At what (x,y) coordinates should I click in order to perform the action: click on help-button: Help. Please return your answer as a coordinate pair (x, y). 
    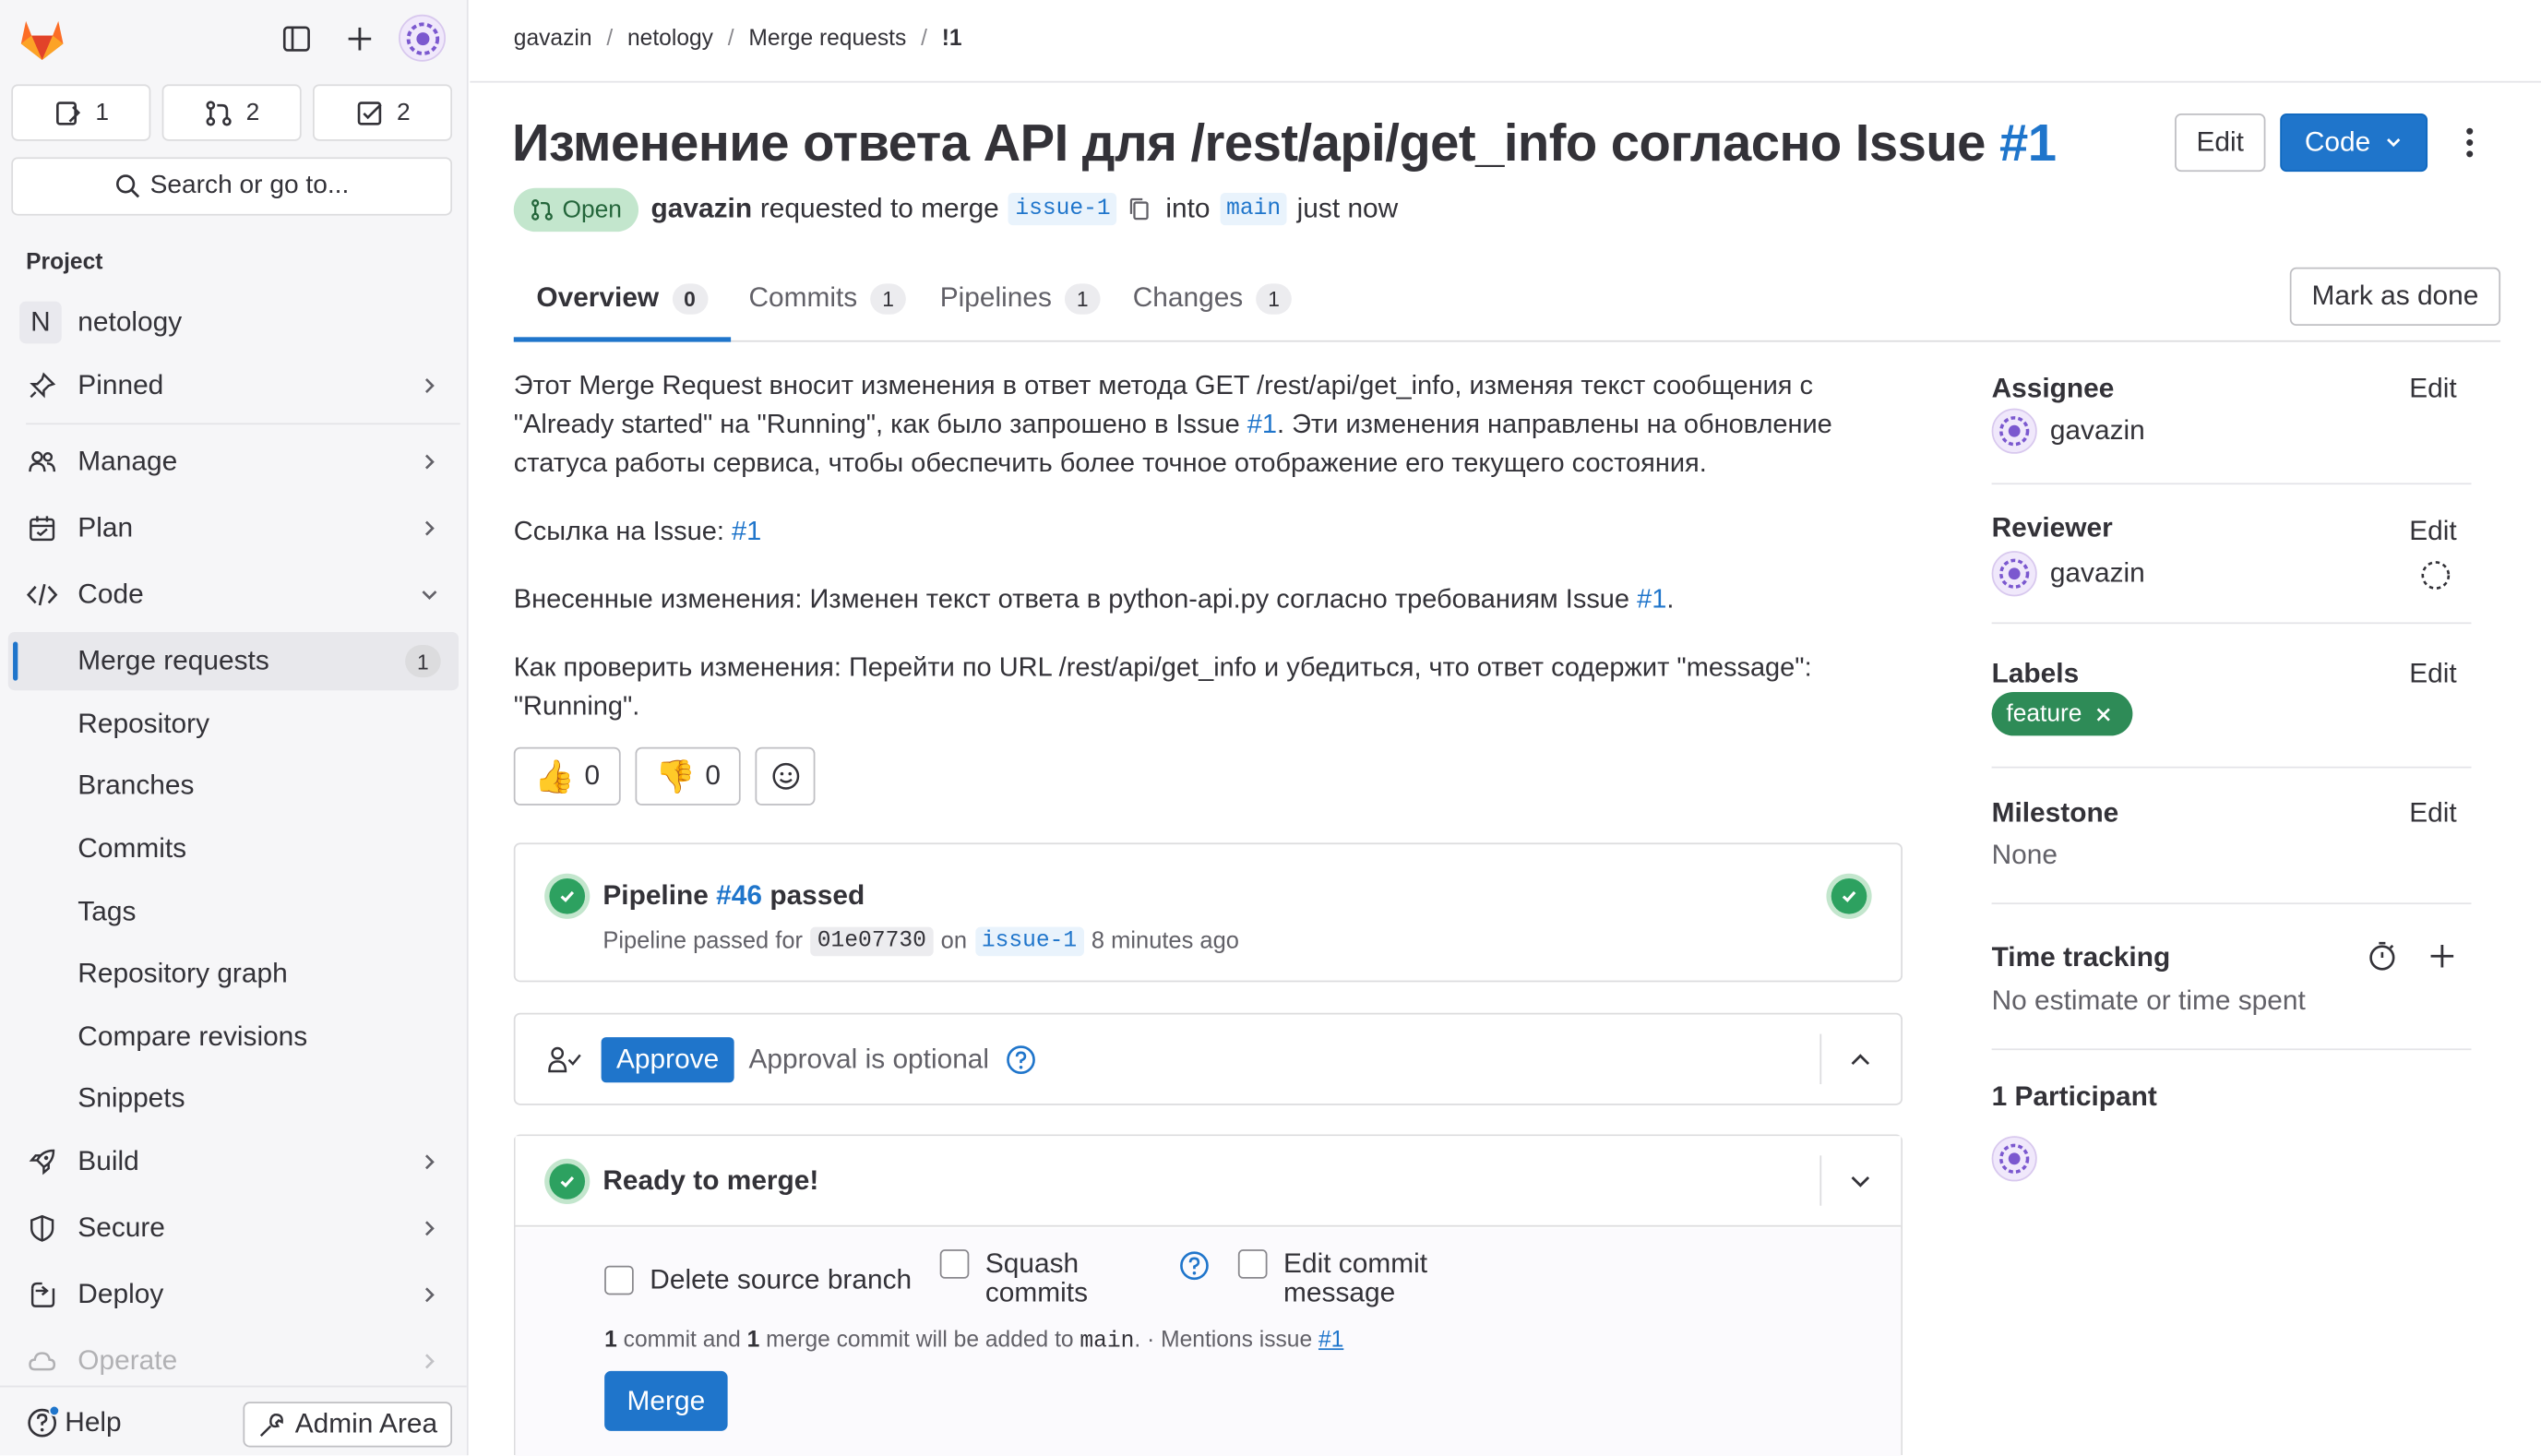
    Looking at the image, I should click on (74, 1421).